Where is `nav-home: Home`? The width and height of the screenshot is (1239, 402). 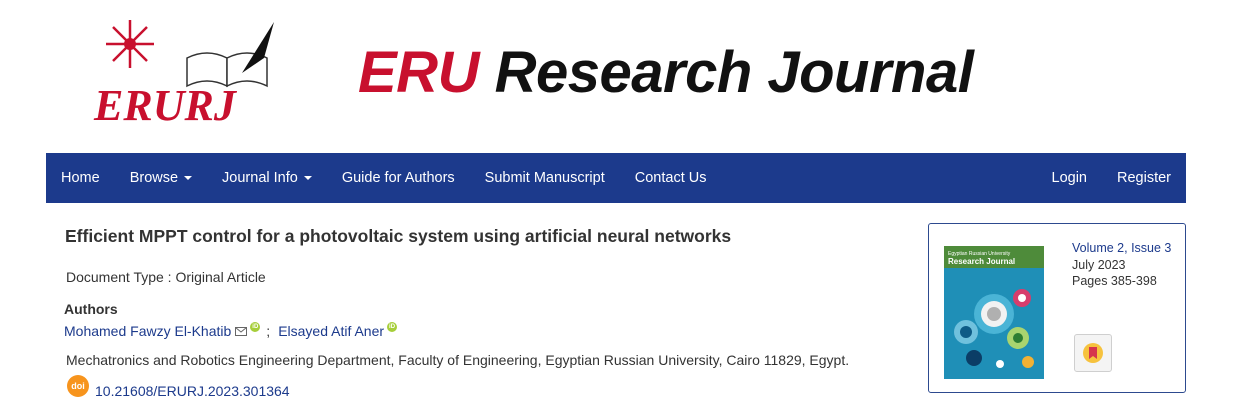 nav-home: Home is located at coordinates (80, 178).